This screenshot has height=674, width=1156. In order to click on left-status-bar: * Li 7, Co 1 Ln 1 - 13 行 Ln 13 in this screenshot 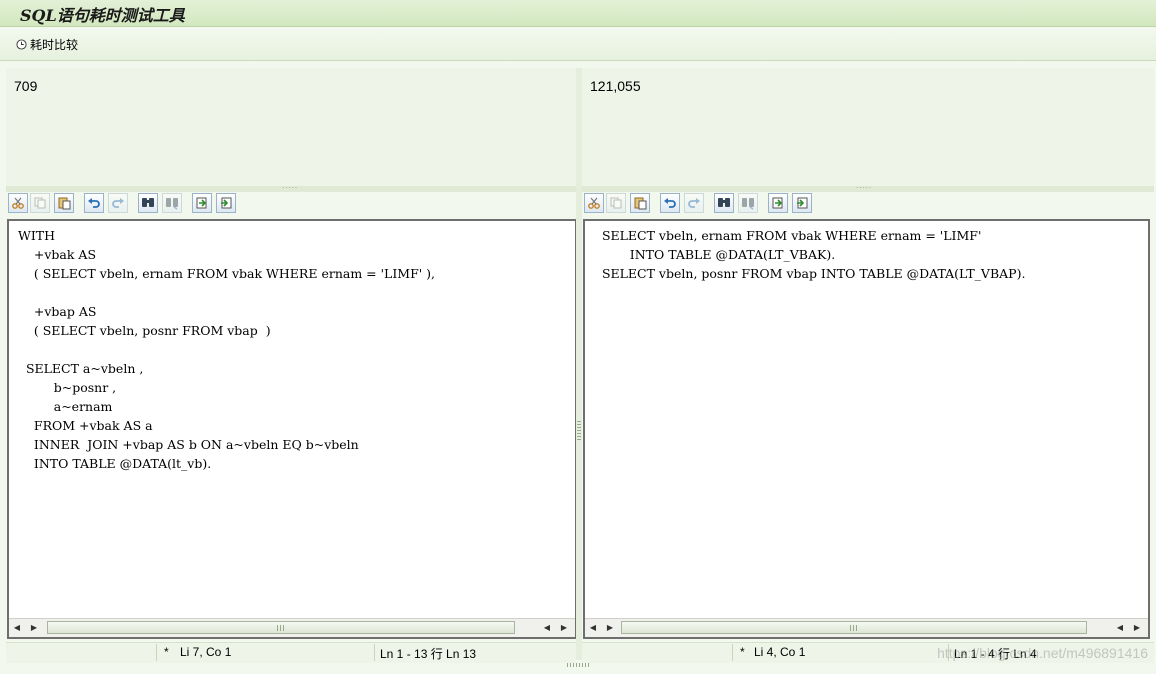, I will do `click(291, 652)`.